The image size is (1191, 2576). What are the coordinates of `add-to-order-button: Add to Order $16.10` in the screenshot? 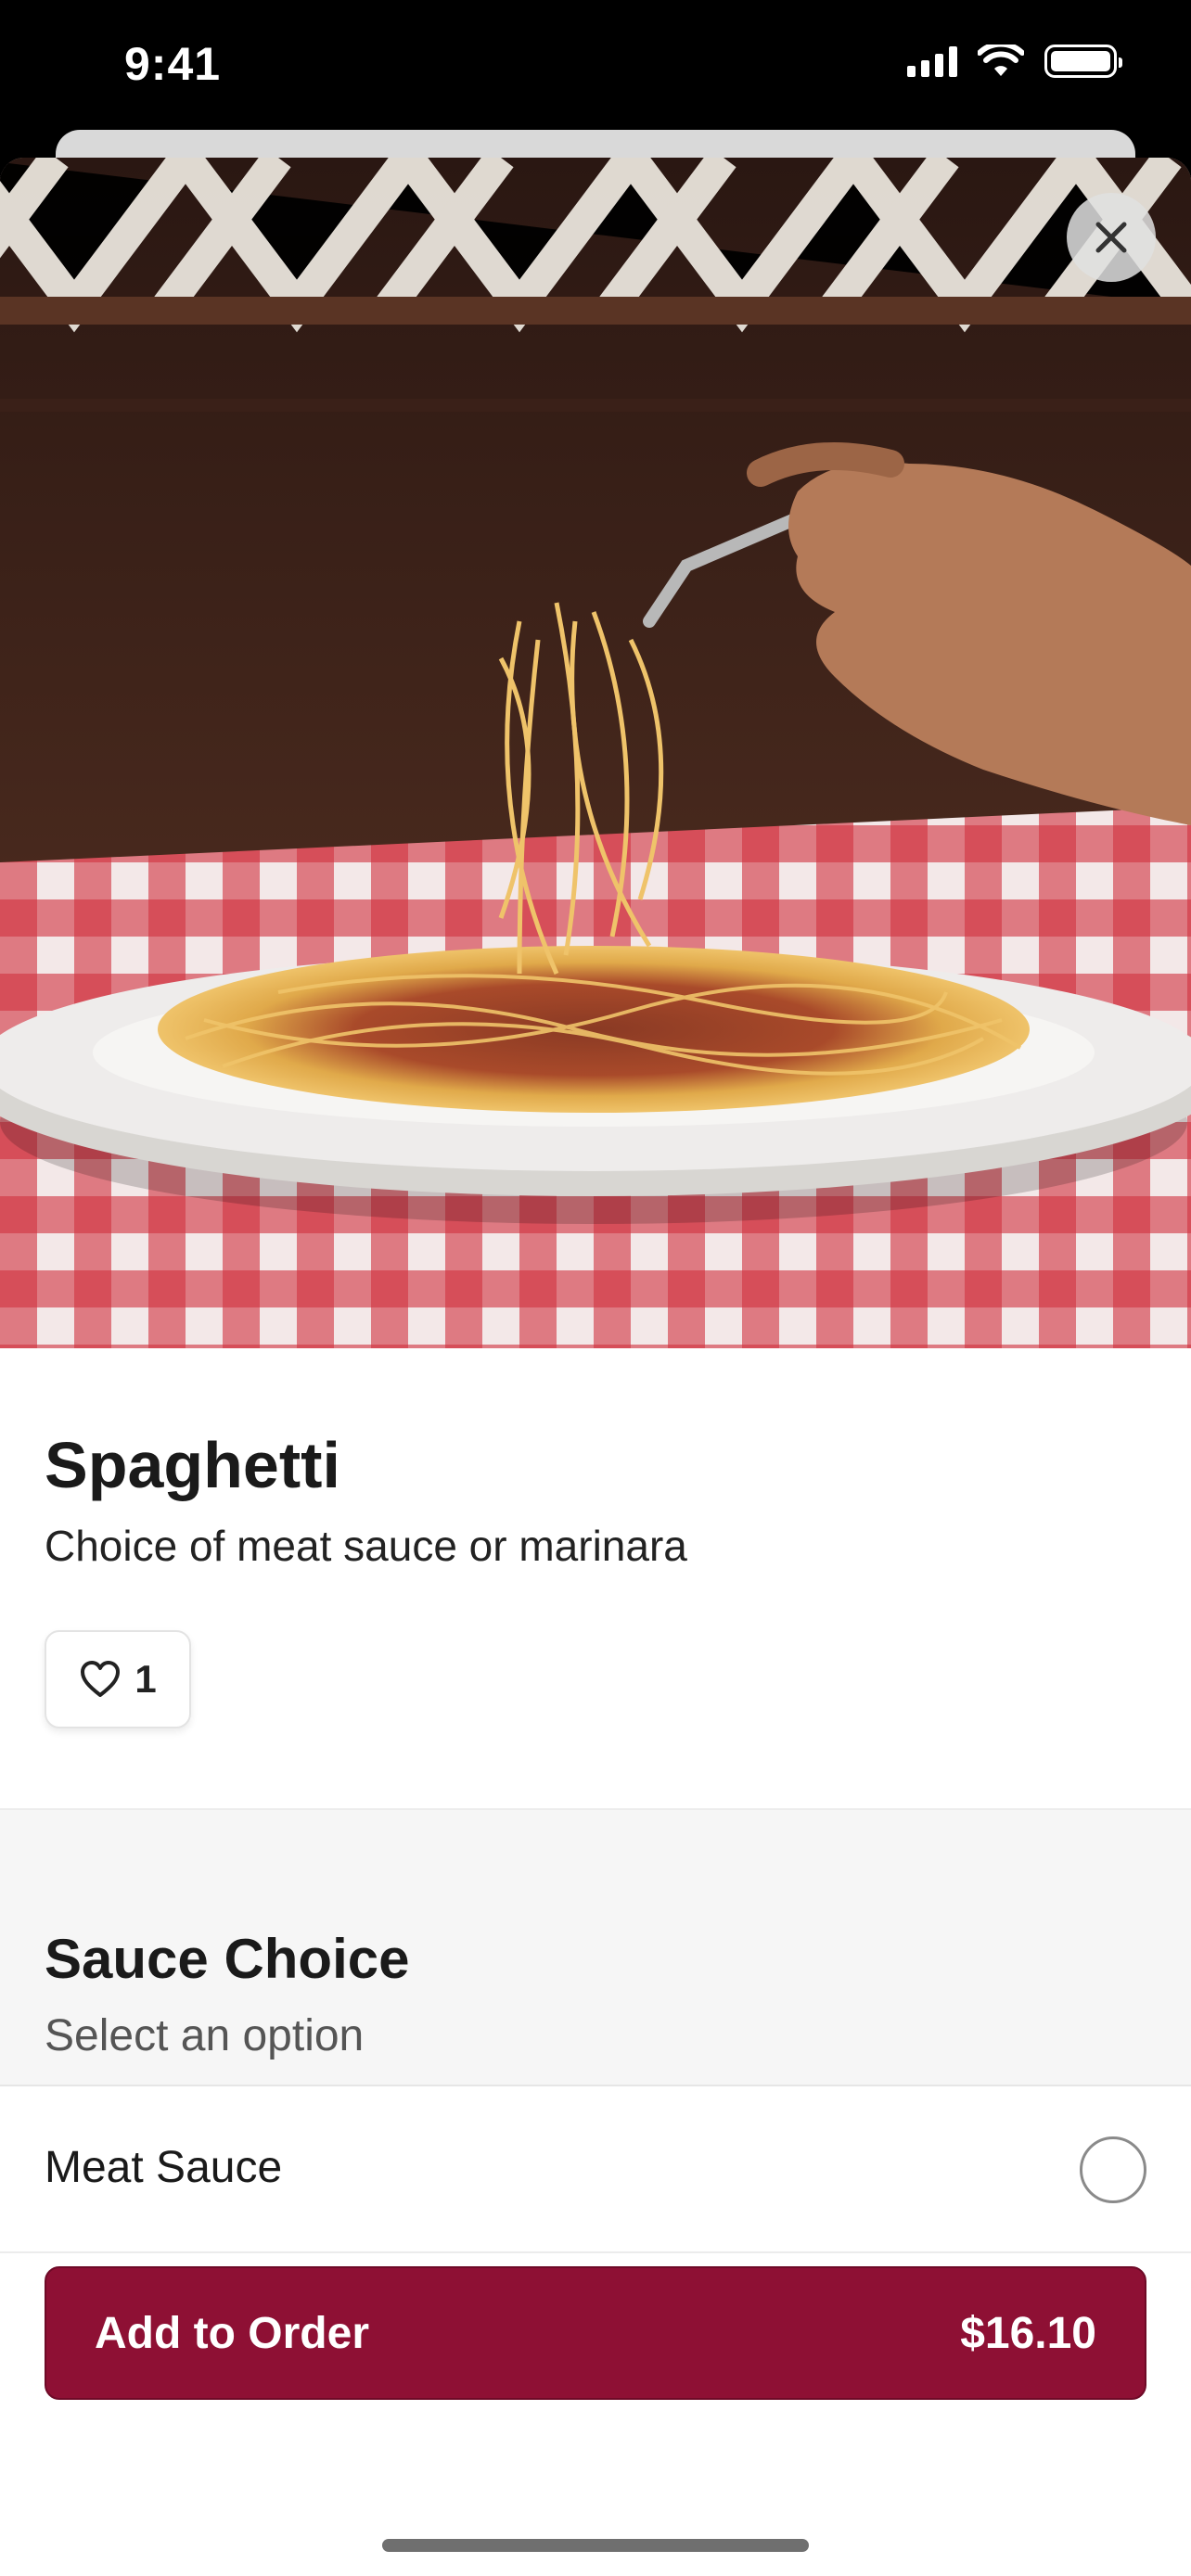 It's located at (595, 2333).